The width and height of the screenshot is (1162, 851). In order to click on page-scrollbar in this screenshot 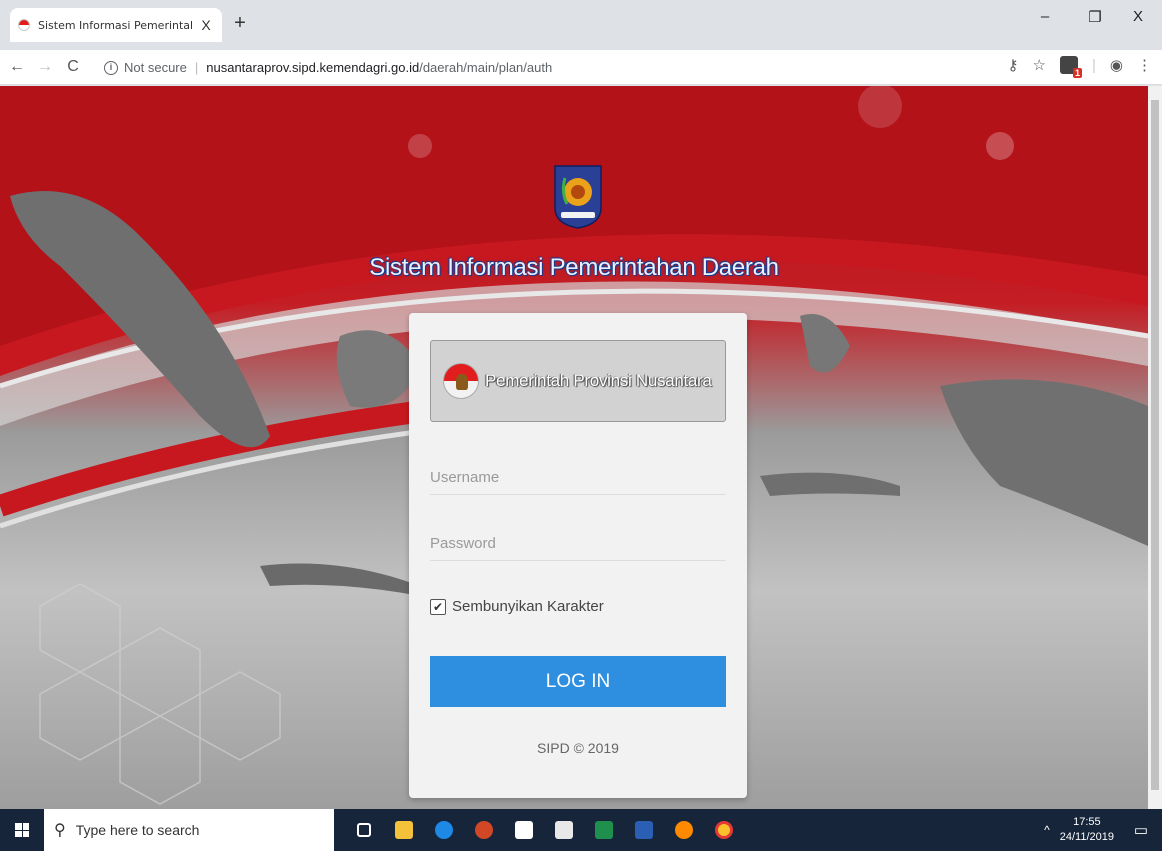, I will do `click(1155, 447)`.